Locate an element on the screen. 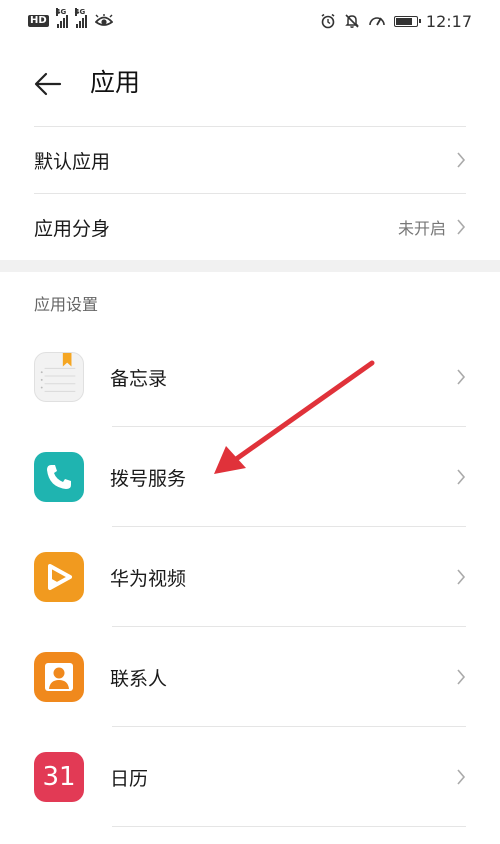 The width and height of the screenshot is (500, 844). arrow-left-icon is located at coordinates (48, 84).